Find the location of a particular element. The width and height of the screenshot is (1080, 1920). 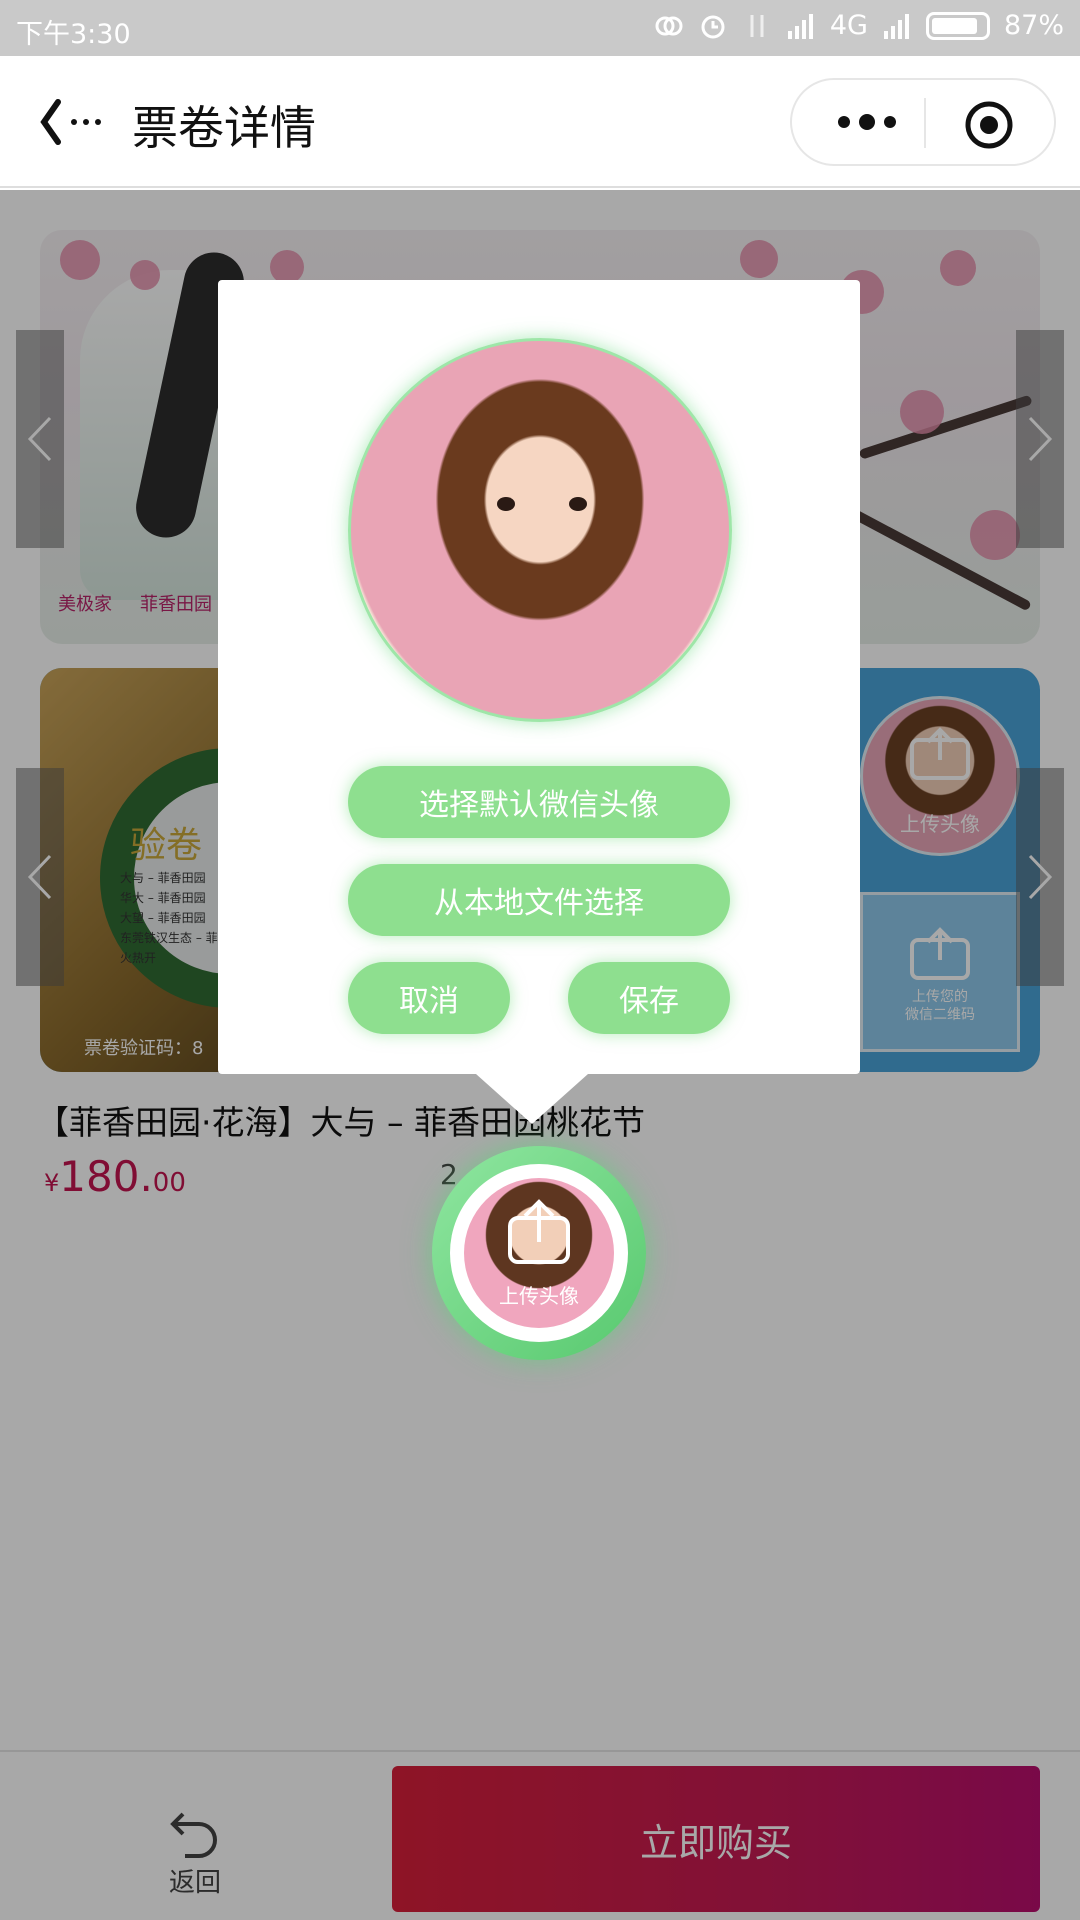

floating-avatar-label: 上传头像 is located at coordinates (539, 1296).